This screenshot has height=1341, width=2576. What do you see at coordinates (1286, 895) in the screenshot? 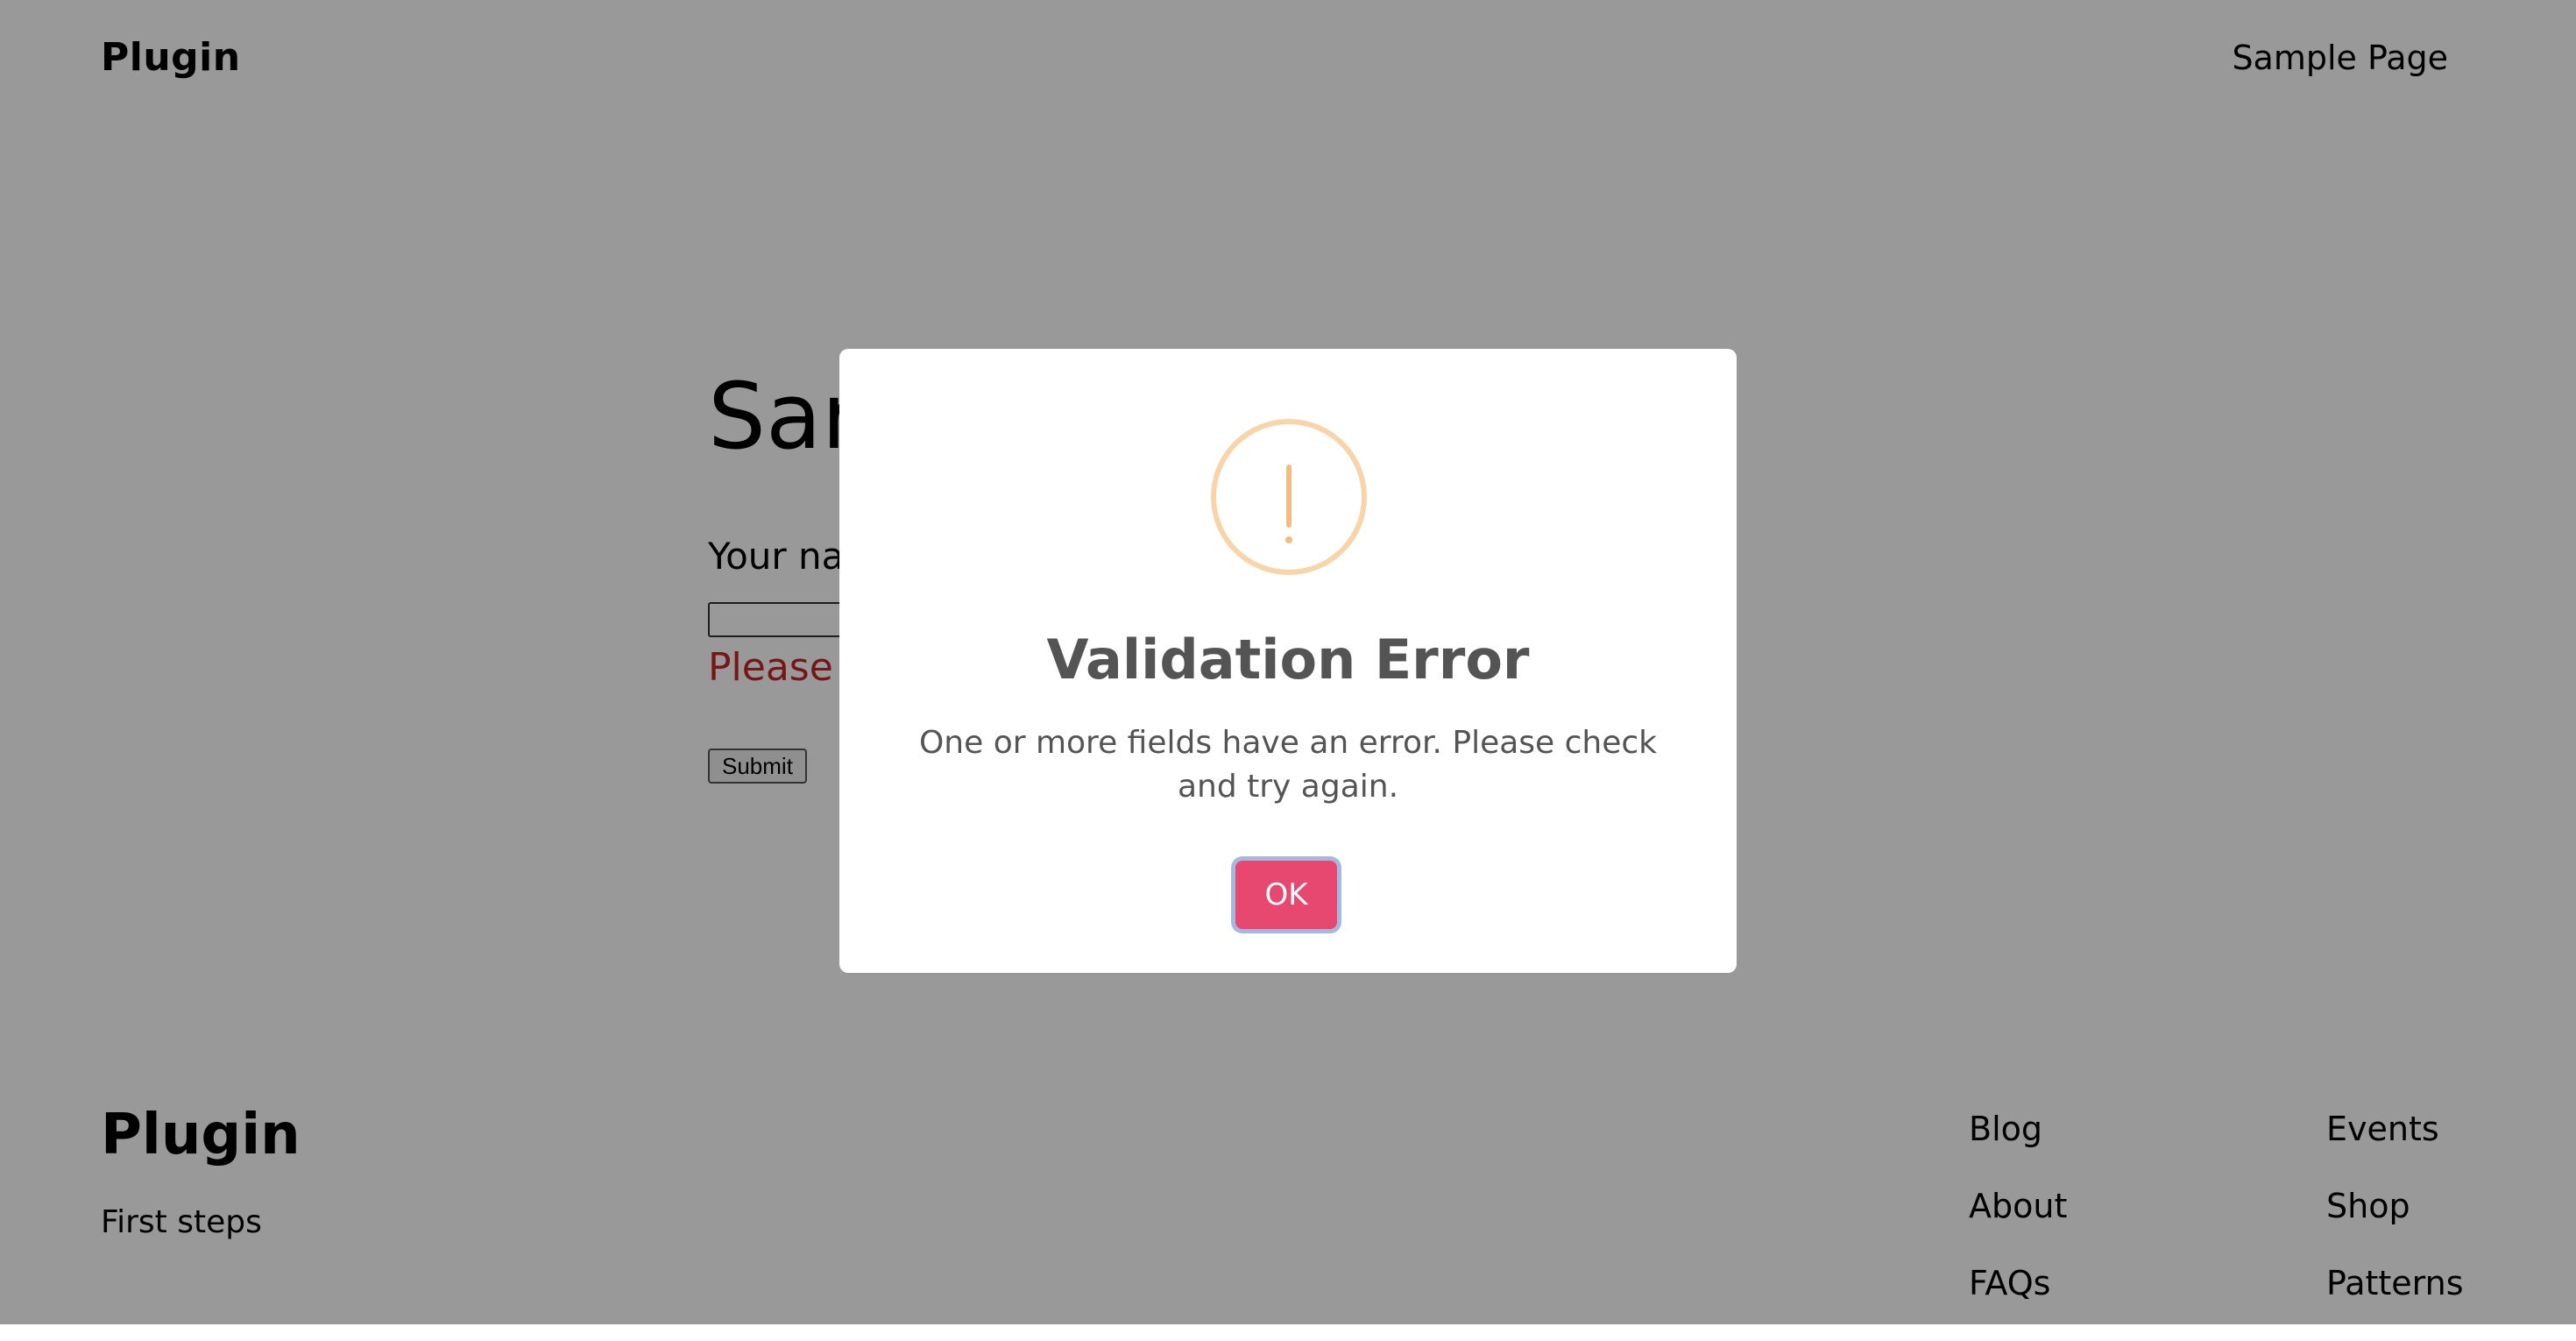
I see `ok-button: OK` at bounding box center [1286, 895].